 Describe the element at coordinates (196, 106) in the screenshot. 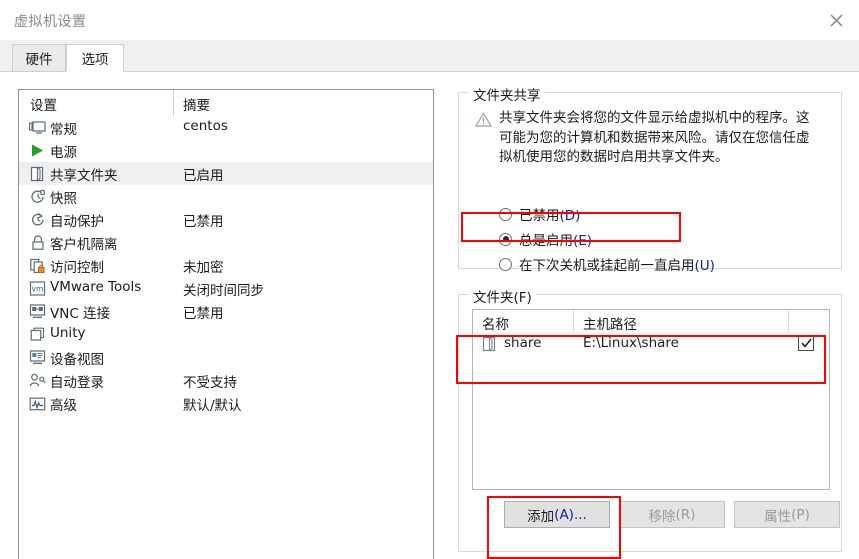

I see `column-header-summary: 摘要` at that location.